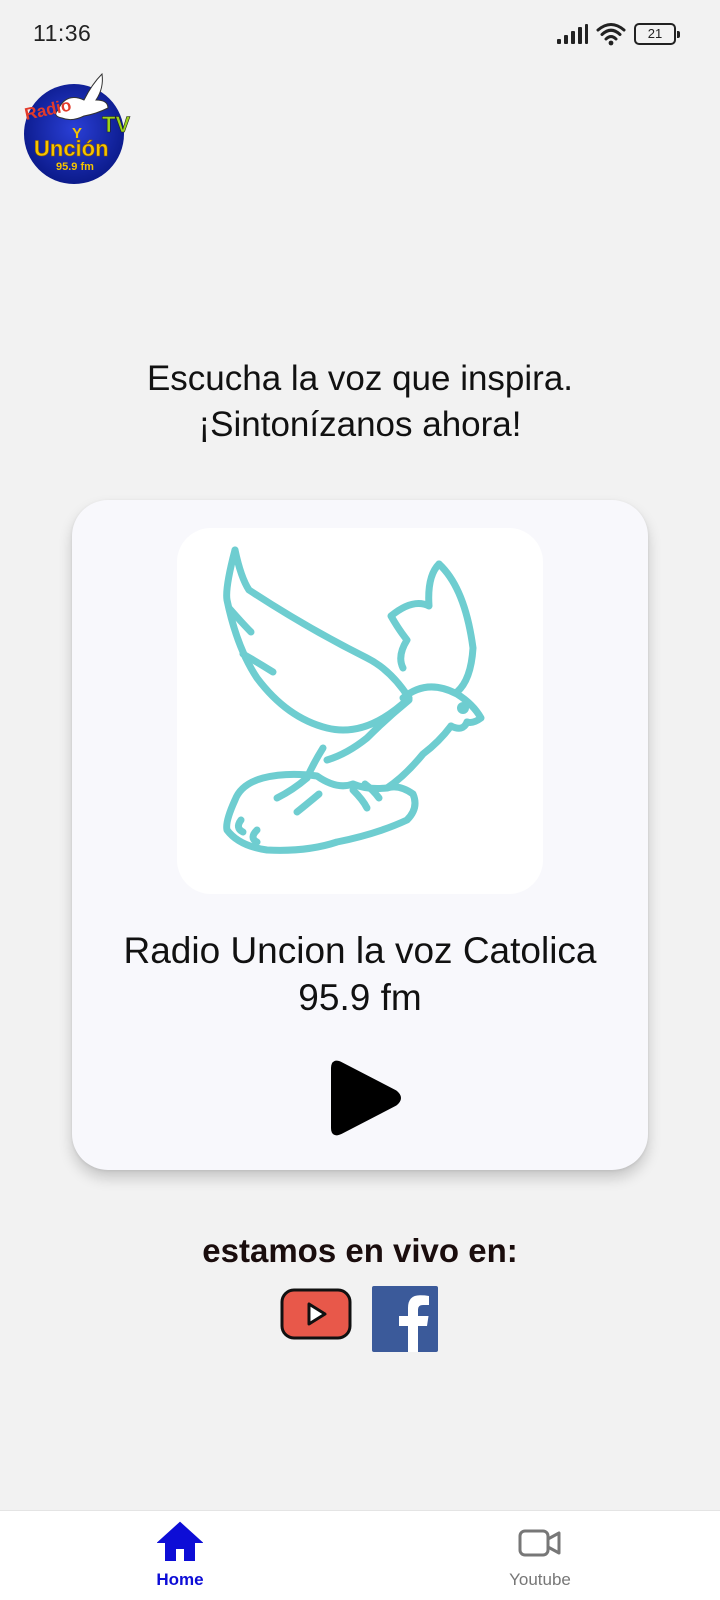 This screenshot has height=1600, width=720. I want to click on tagline-line-2: ¡Sintonízanos ahora!, so click(360, 424).